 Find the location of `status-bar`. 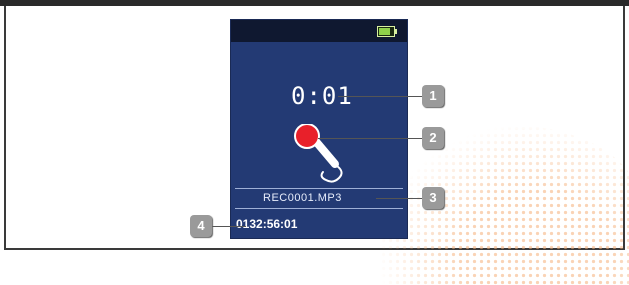

status-bar is located at coordinates (319, 31).